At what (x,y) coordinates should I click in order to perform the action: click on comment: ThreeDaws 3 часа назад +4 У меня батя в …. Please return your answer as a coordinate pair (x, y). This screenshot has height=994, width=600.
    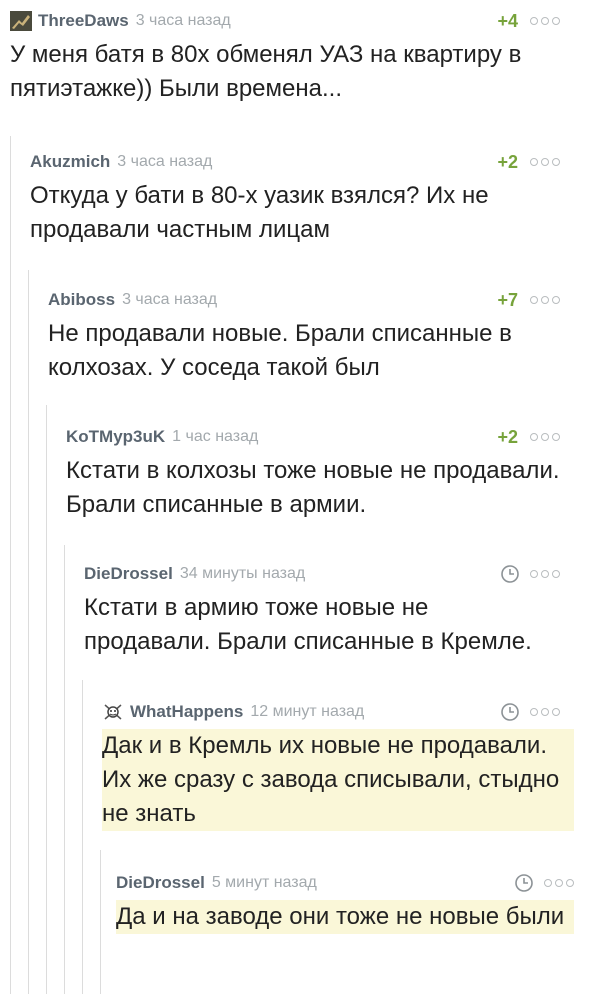
    Looking at the image, I should click on (285, 57).